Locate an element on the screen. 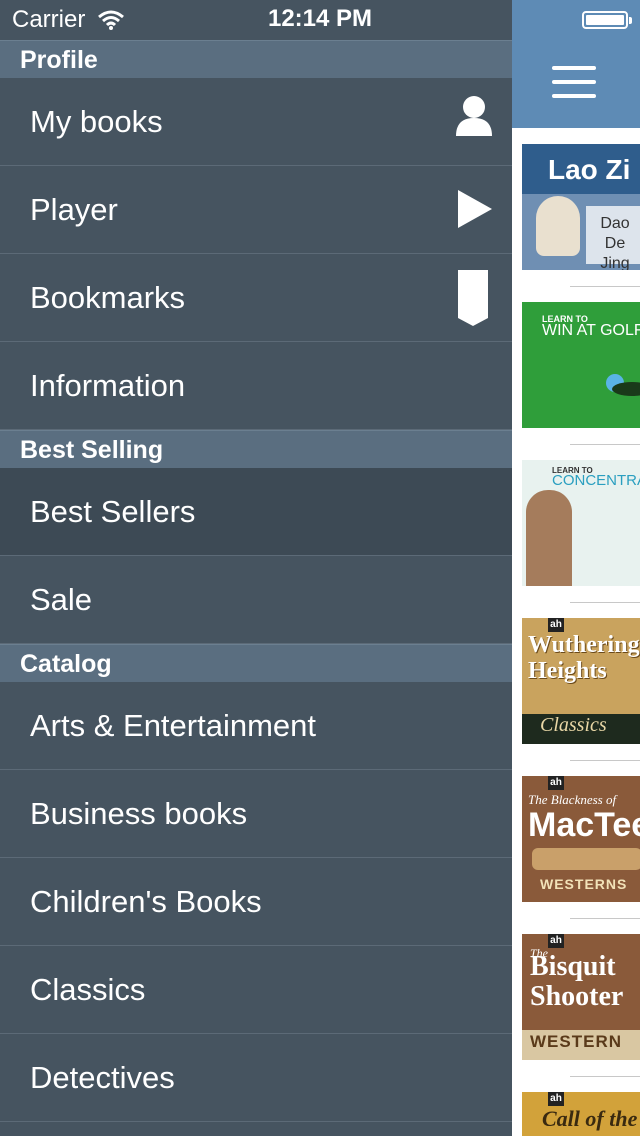 This screenshot has width=640, height=1136. menu-item-label: My books is located at coordinates (96, 121).